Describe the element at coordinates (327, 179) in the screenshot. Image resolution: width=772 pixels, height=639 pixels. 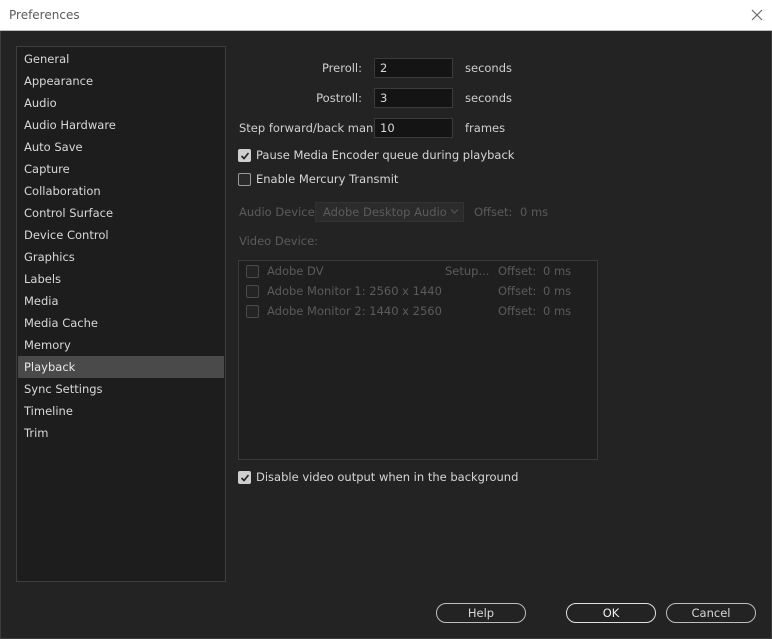
I see `mercury-transmit-label: Enable Mercury Transmit` at that location.